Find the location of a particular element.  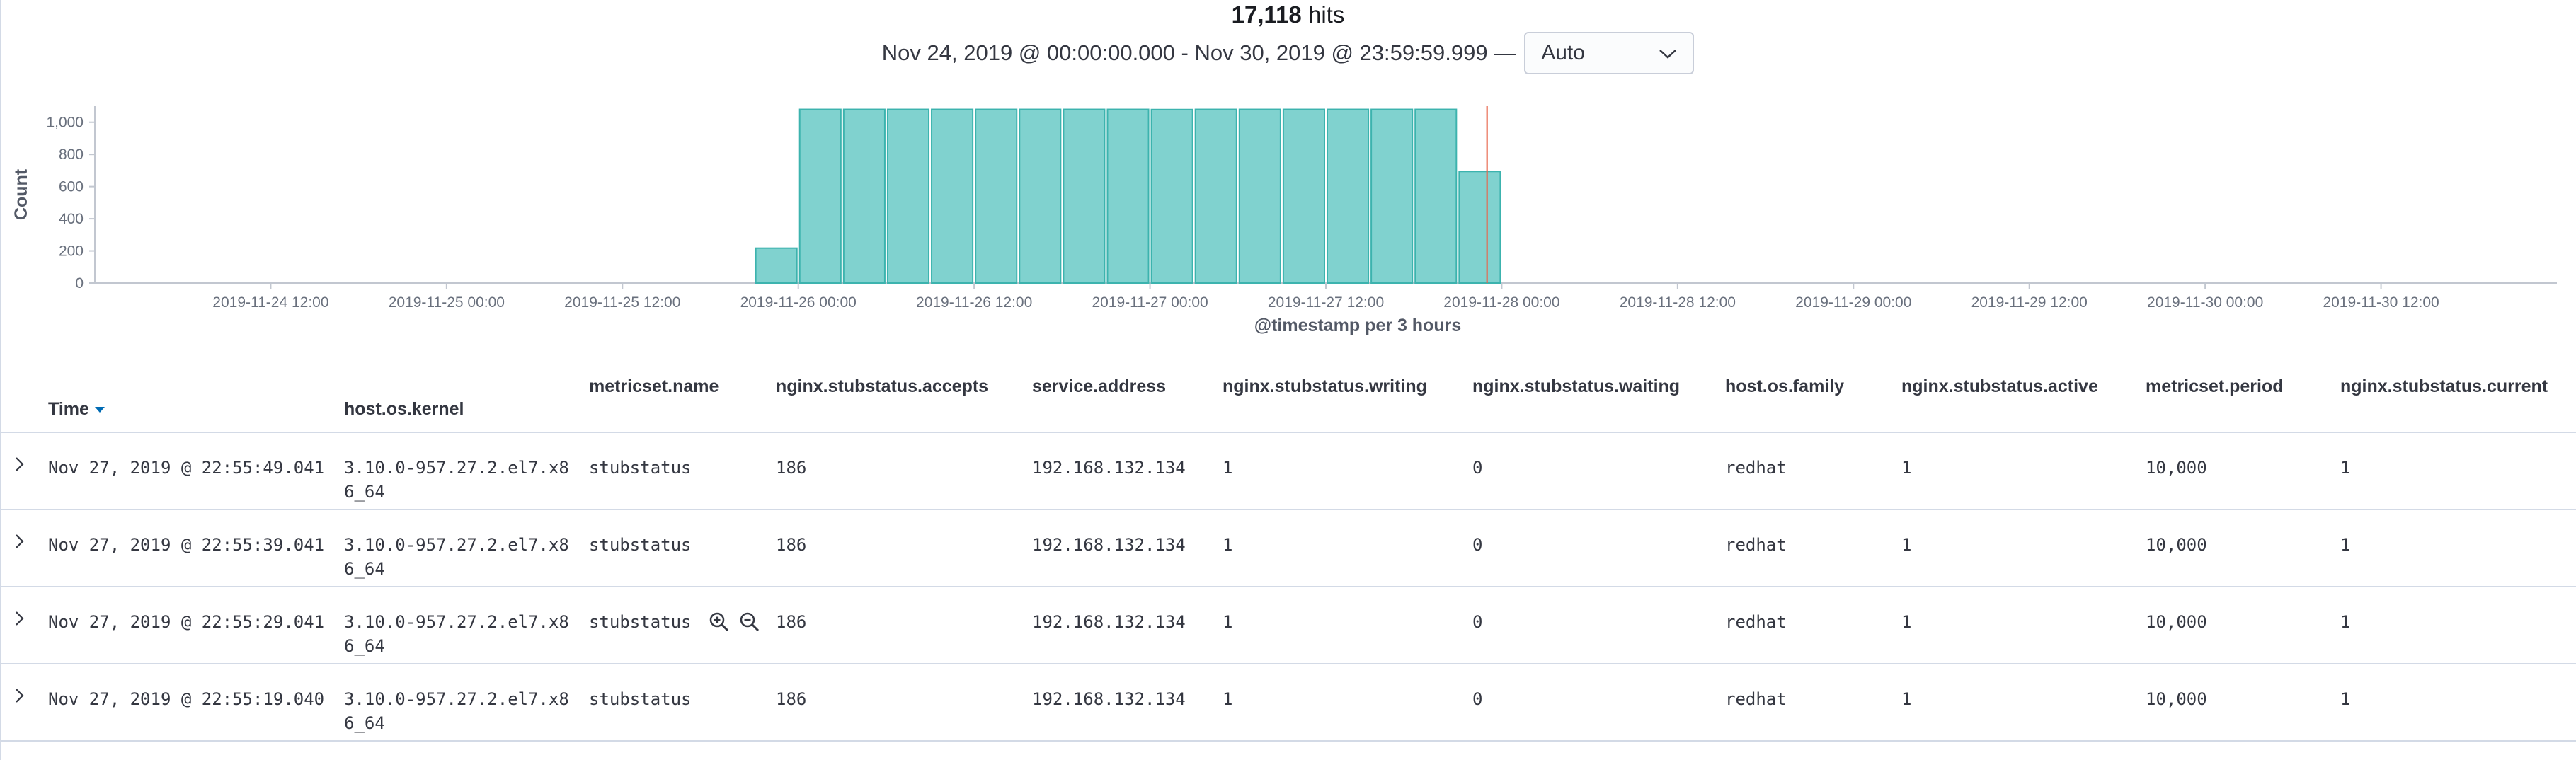

x-tick-label: 2019-11-28 00:00 is located at coordinates (1501, 302).